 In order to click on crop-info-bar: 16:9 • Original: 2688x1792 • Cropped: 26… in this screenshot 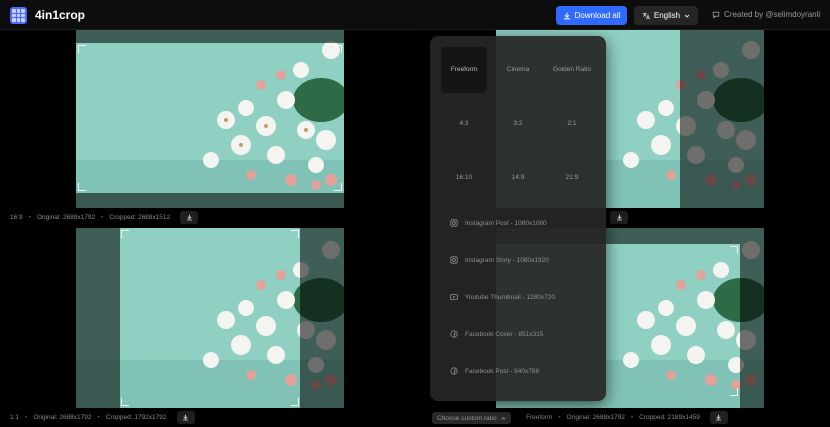, I will do `click(104, 217)`.